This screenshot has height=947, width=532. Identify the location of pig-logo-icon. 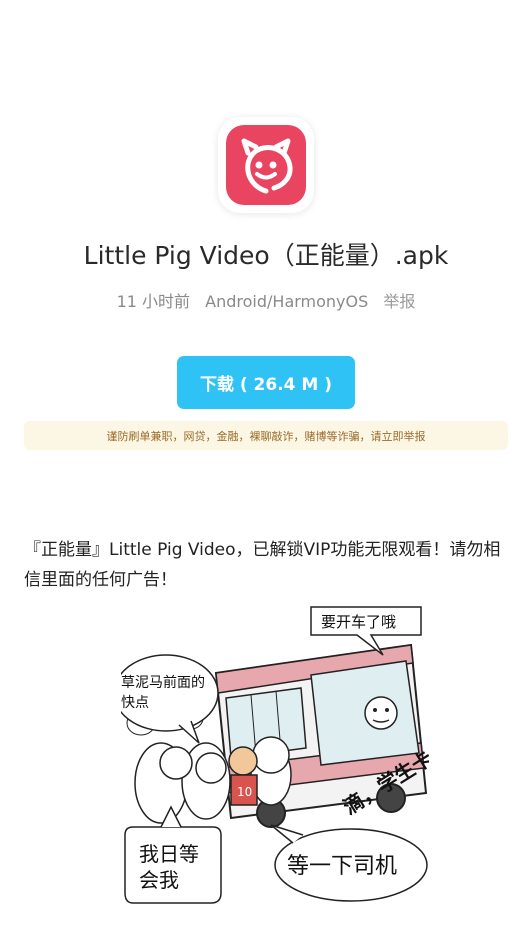
(266, 165).